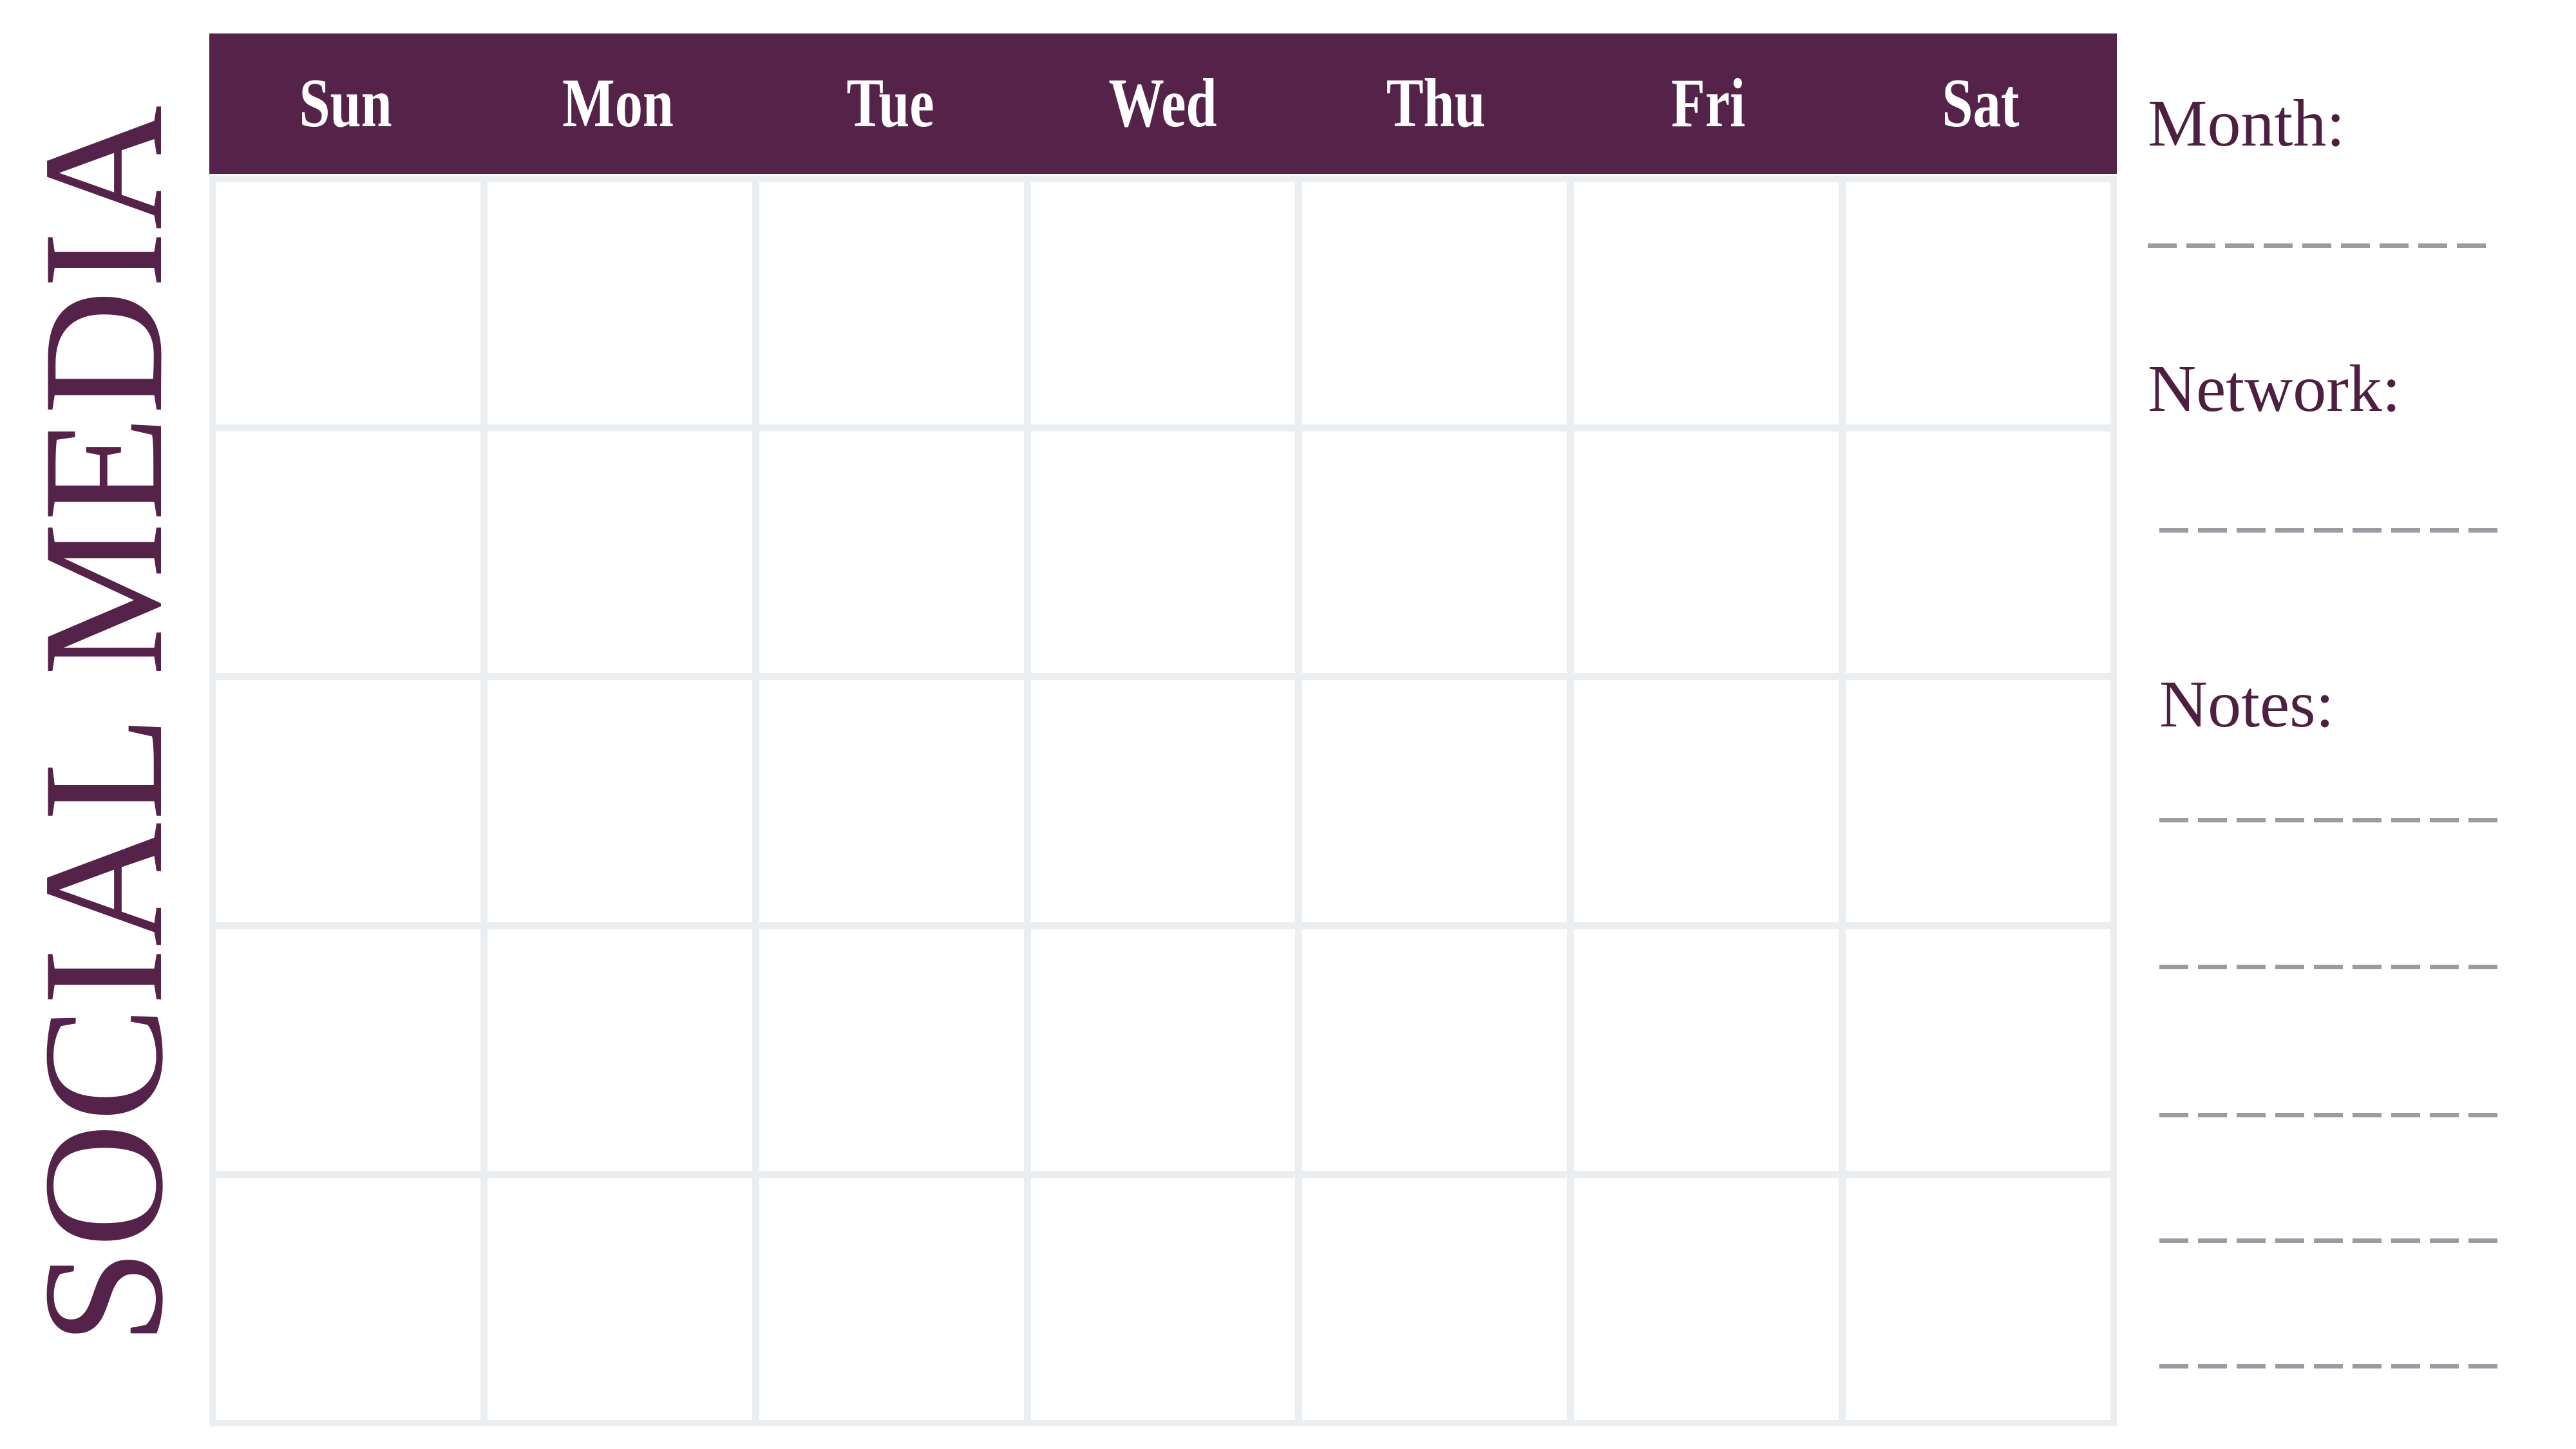 Image resolution: width=2576 pixels, height=1449 pixels. Describe the element at coordinates (2274, 389) in the screenshot. I see `network-label: Network:` at that location.